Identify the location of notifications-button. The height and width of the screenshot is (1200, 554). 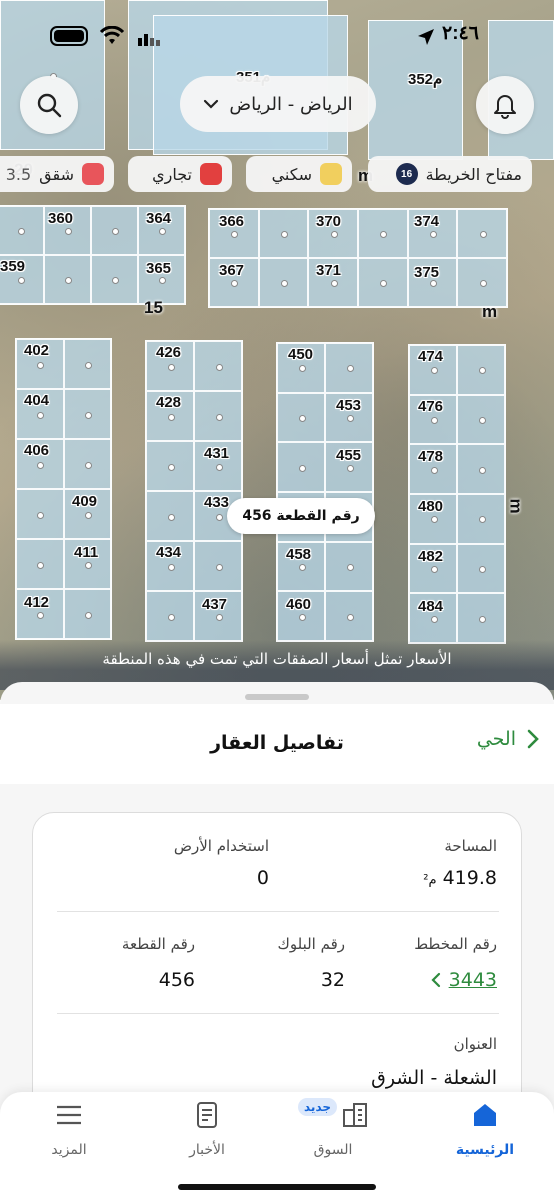
(505, 105).